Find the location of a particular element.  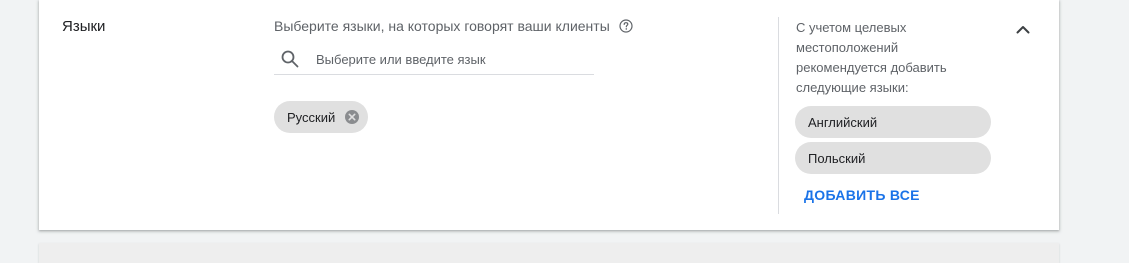

help-circle-icon is located at coordinates (626, 26).